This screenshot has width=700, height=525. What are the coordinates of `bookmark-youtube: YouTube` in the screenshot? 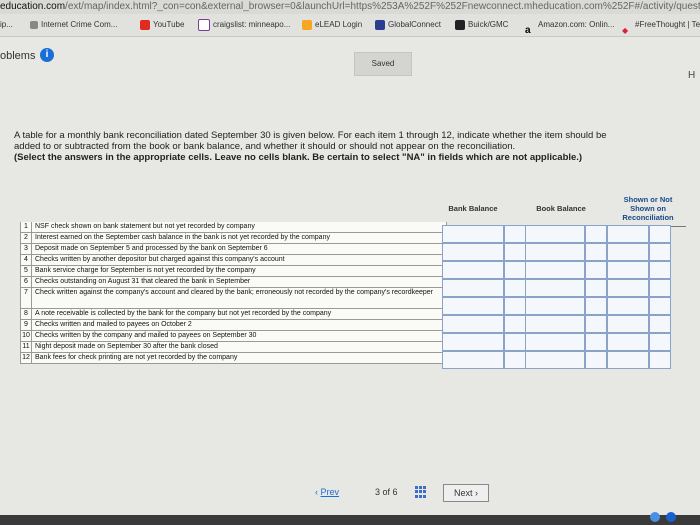 It's located at (162, 25).